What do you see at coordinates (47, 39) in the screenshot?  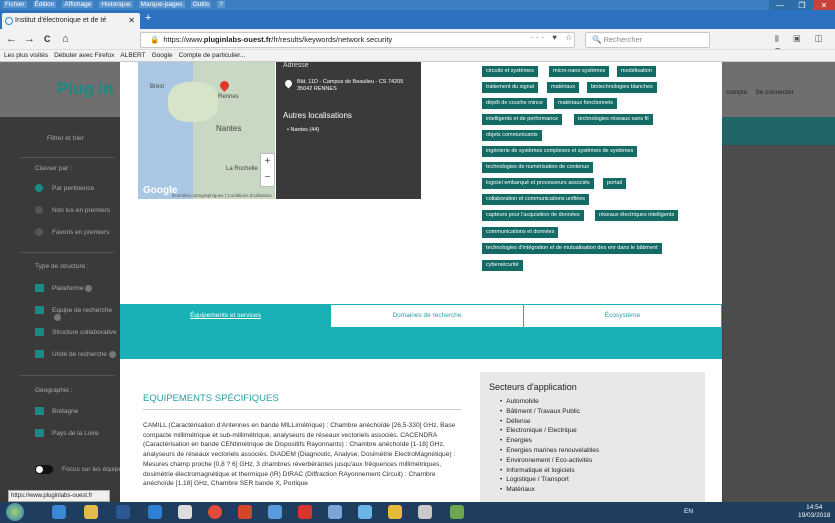 I see `reload-icon: C` at bounding box center [47, 39].